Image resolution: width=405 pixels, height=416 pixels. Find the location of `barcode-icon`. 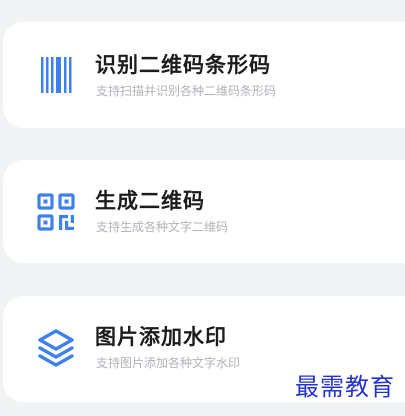

barcode-icon is located at coordinates (56, 75).